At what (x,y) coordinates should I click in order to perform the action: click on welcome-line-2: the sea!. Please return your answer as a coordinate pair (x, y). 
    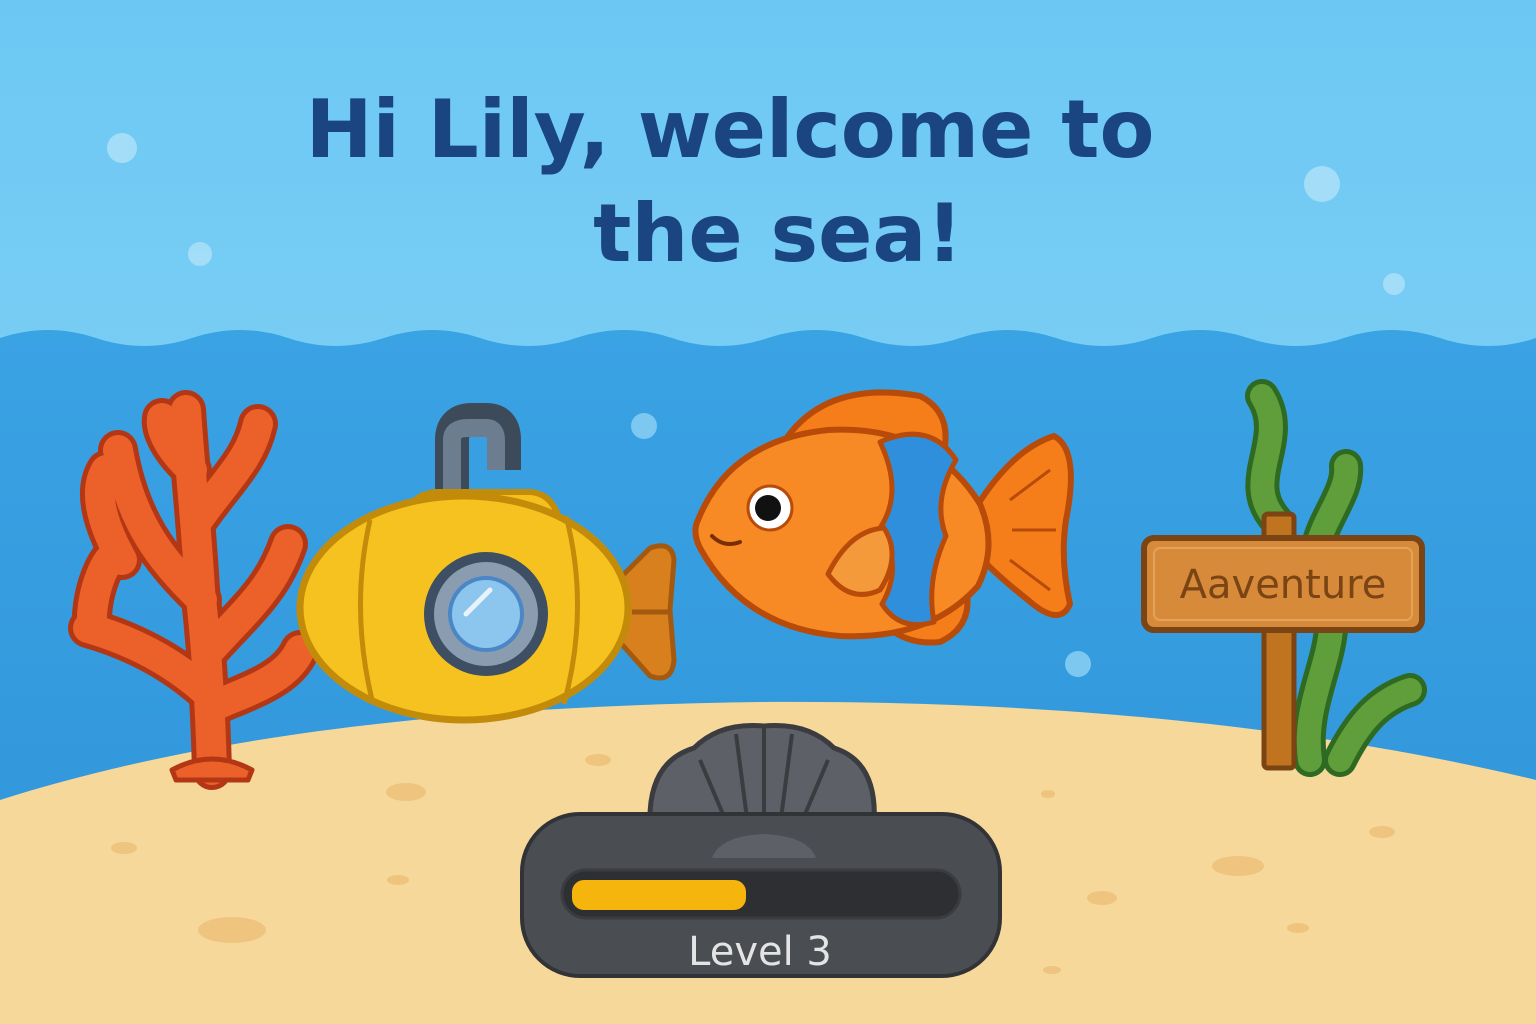
    Looking at the image, I should click on (778, 233).